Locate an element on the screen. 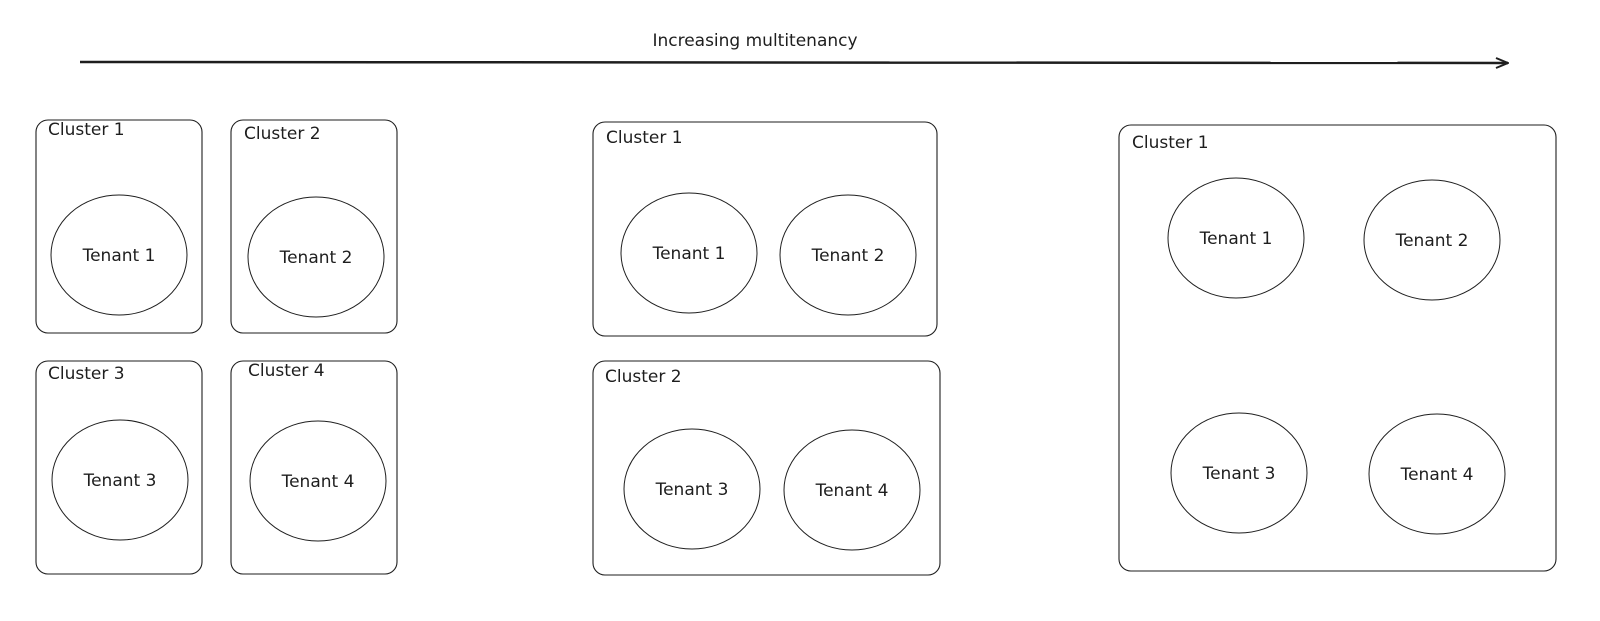 Image resolution: width=1600 pixels, height=621 pixels. cluster: Cluster 3 Tenant 3 is located at coordinates (119, 467).